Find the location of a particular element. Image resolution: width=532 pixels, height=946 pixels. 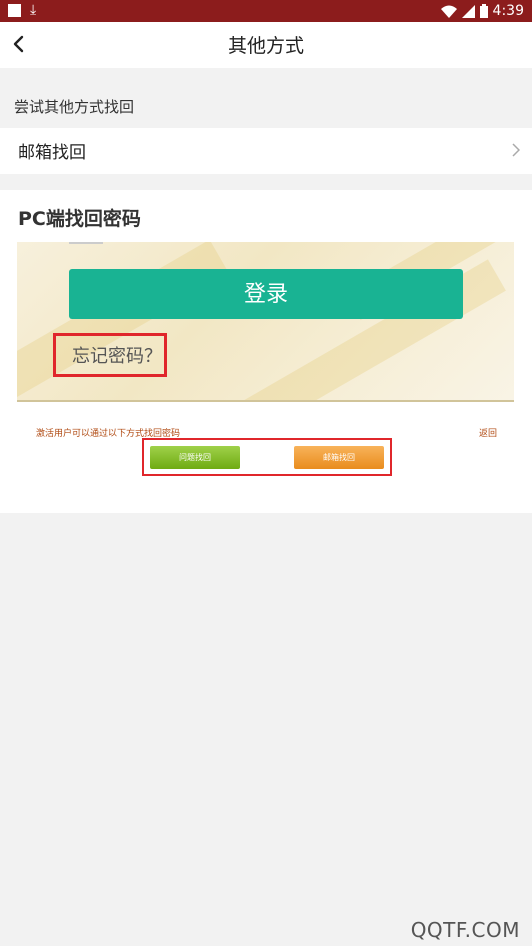

forgot-password-highlight: 忘记密码？ is located at coordinates (110, 355).